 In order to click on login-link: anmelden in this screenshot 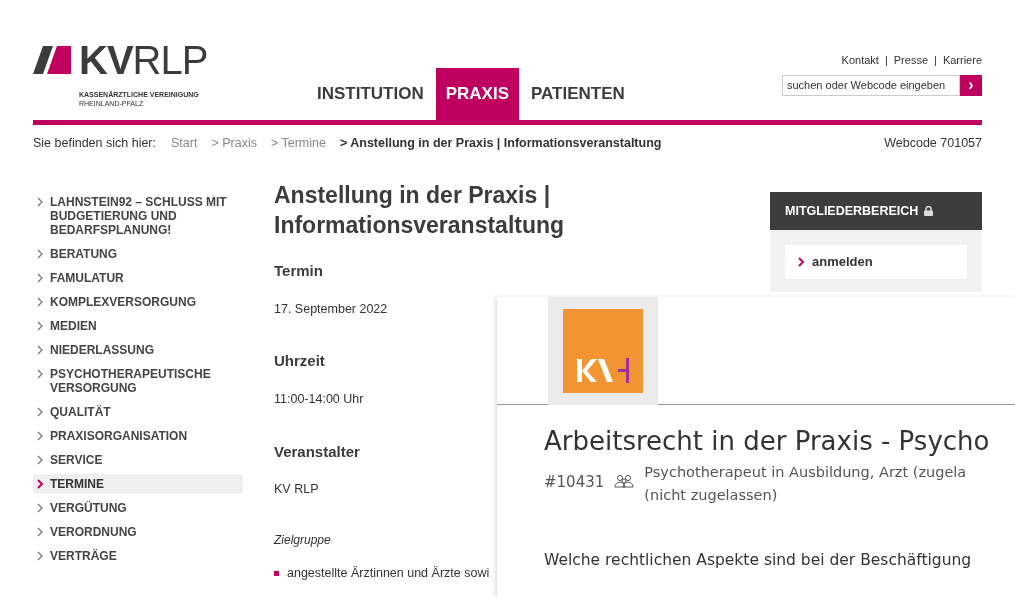, I will do `click(876, 262)`.